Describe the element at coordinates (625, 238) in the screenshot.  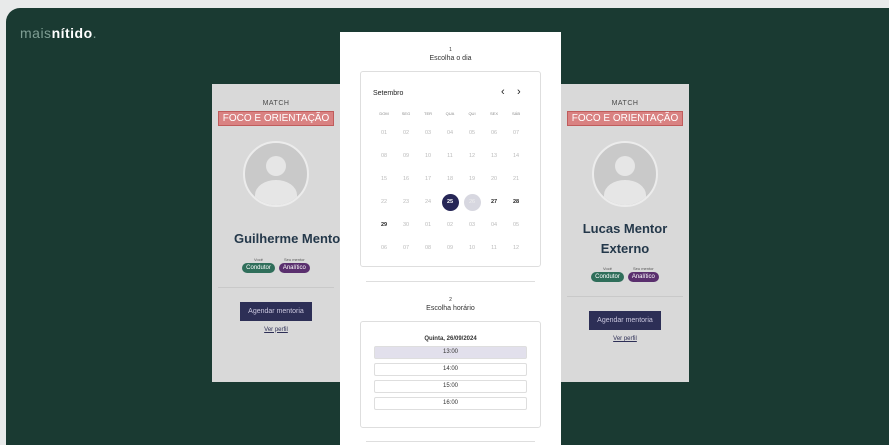
I see `mentor-name: Lucas Mentor Externo` at that location.